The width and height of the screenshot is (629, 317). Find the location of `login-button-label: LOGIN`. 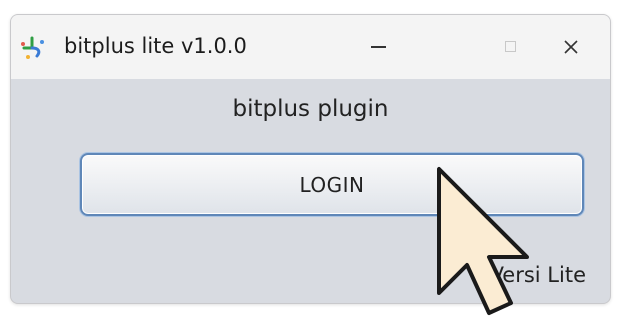

login-button-label: LOGIN is located at coordinates (332, 184).